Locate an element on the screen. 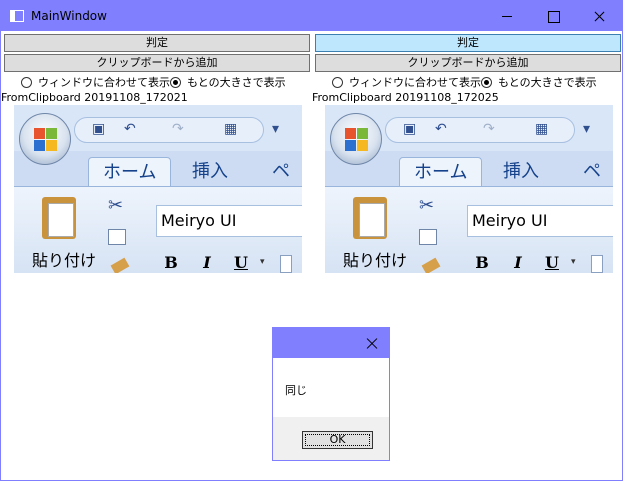 The image size is (623, 481). title-bar: MainWindow is located at coordinates (311, 16).